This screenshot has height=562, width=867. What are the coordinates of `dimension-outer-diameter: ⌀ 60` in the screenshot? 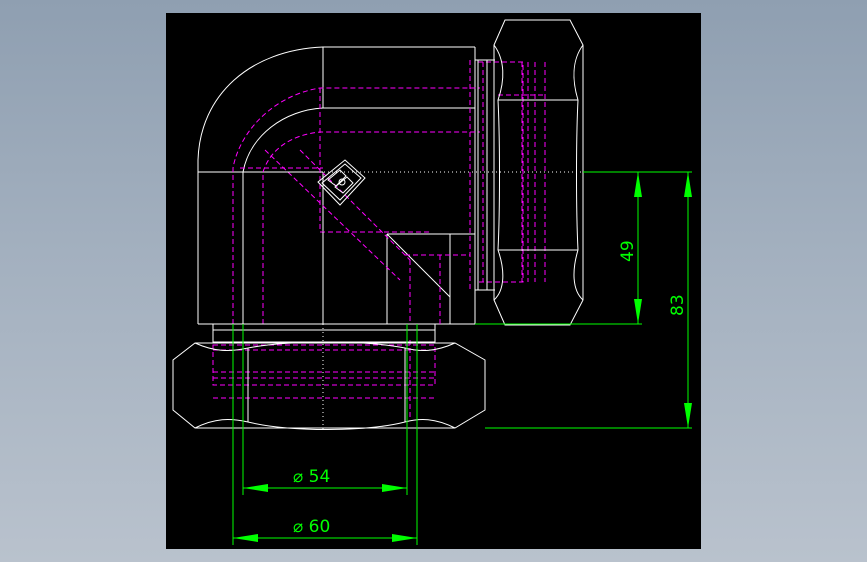 It's located at (311, 527).